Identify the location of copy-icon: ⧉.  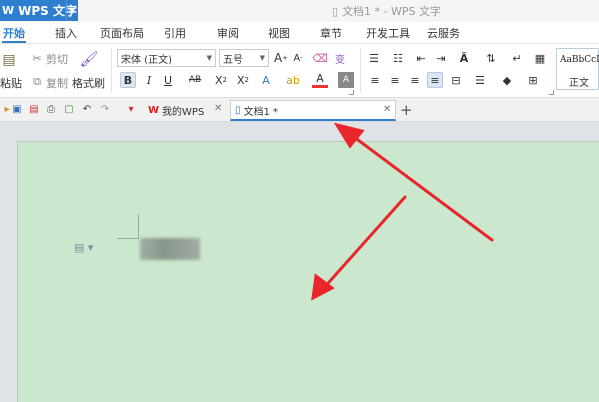
(37, 82).